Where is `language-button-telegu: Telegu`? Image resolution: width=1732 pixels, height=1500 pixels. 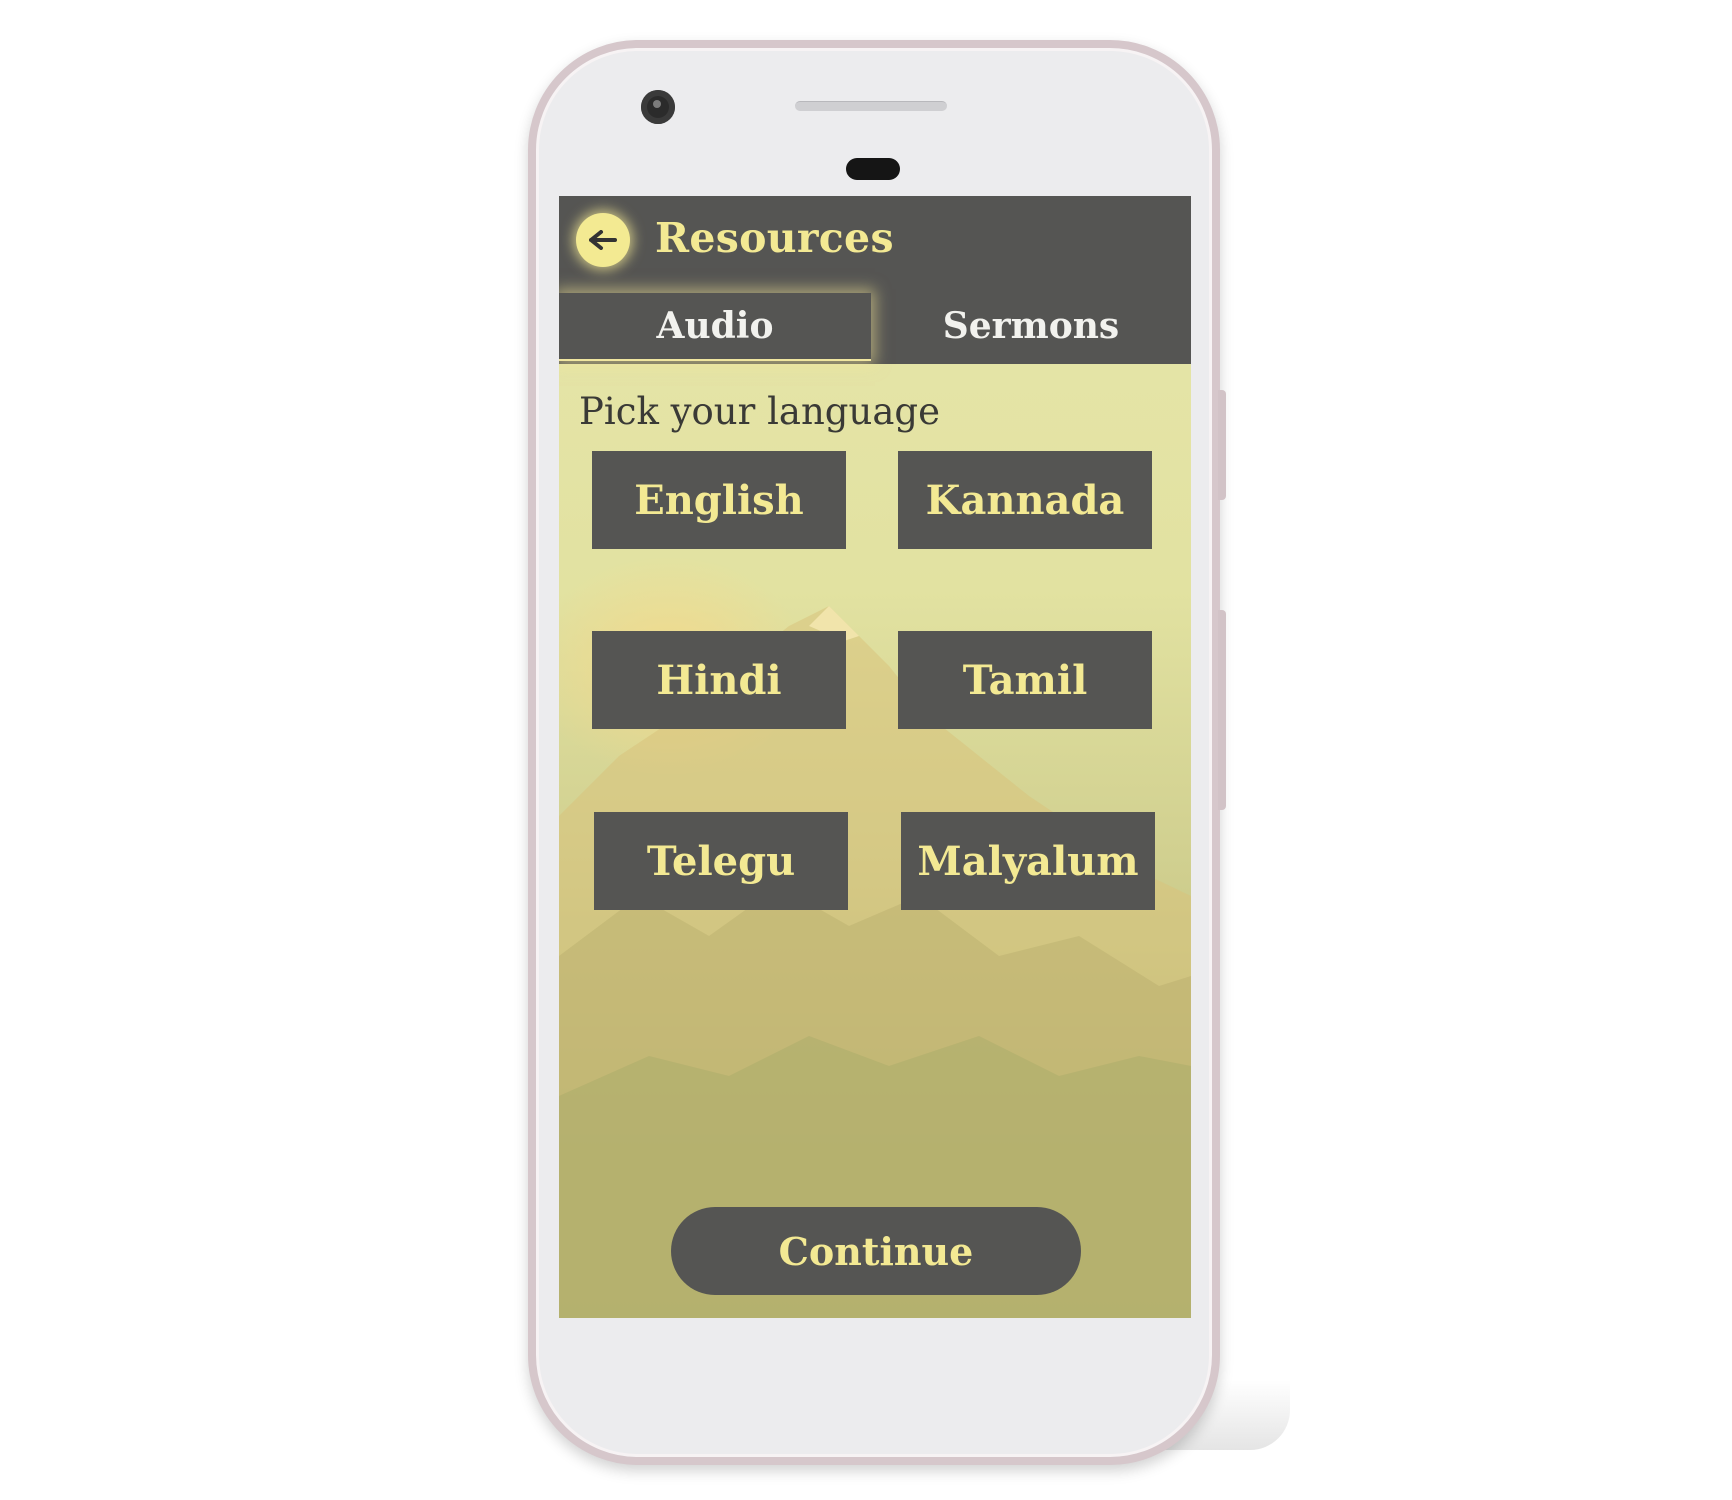
language-button-telegu: Telegu is located at coordinates (721, 861).